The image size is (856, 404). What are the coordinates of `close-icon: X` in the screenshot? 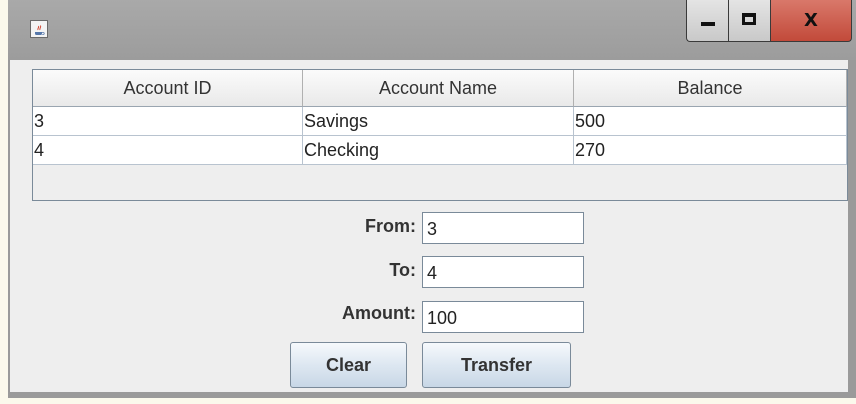 It's located at (811, 20).